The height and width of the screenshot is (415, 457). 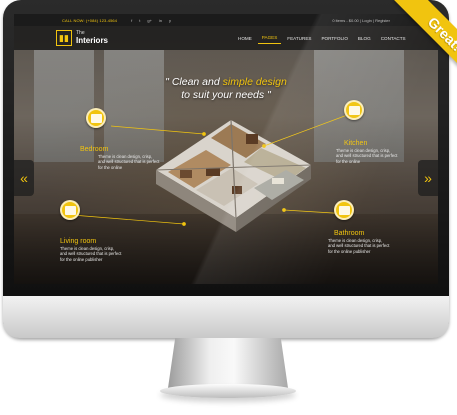 What do you see at coordinates (94, 149) in the screenshot?
I see `bedroom-title: Bedroom` at bounding box center [94, 149].